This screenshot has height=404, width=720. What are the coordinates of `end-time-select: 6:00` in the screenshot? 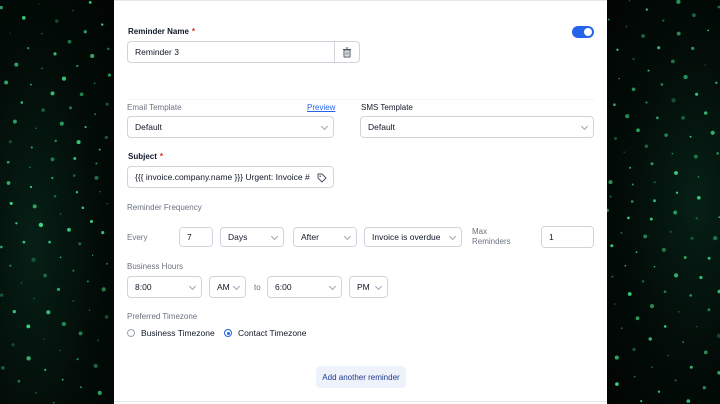 It's located at (304, 287).